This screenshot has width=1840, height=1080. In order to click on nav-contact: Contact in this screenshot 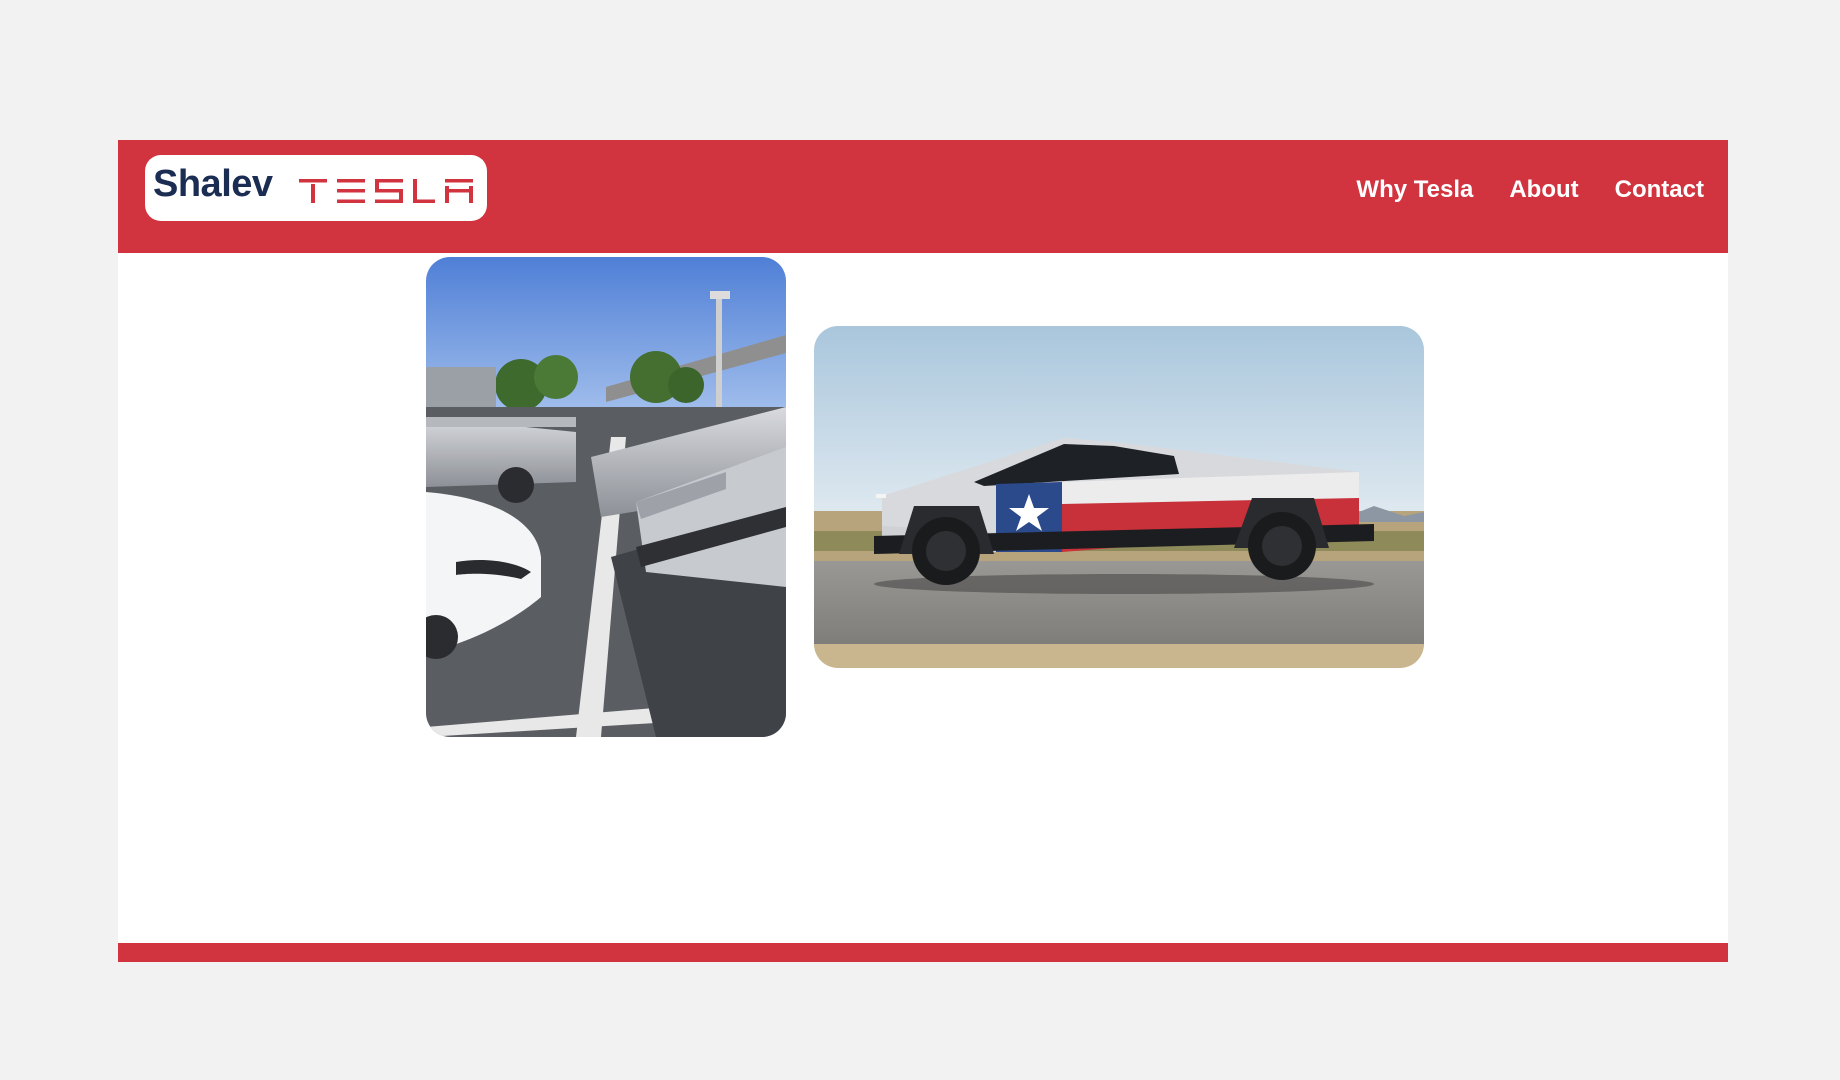, I will do `click(1659, 190)`.